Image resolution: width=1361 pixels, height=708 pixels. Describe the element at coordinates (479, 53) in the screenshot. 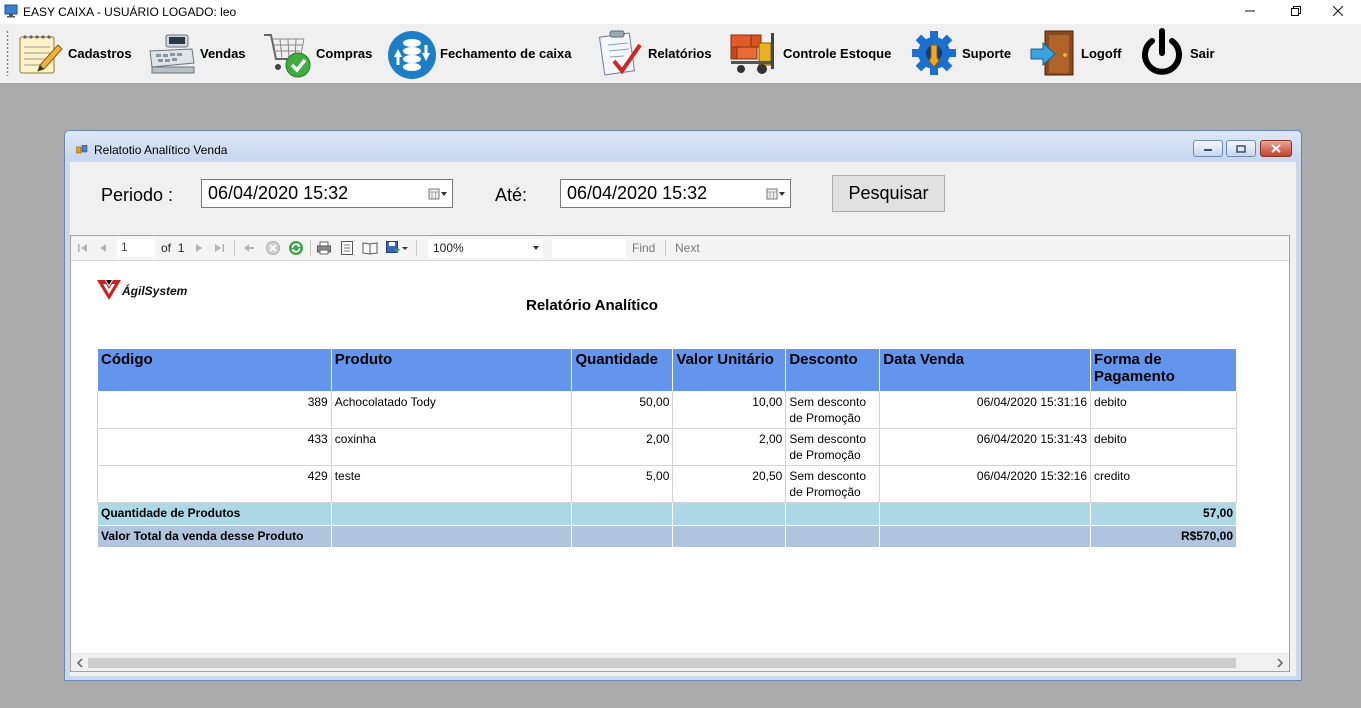

I see `toolbar-button-fechamento-caixa: Fechamento de caixa` at that location.